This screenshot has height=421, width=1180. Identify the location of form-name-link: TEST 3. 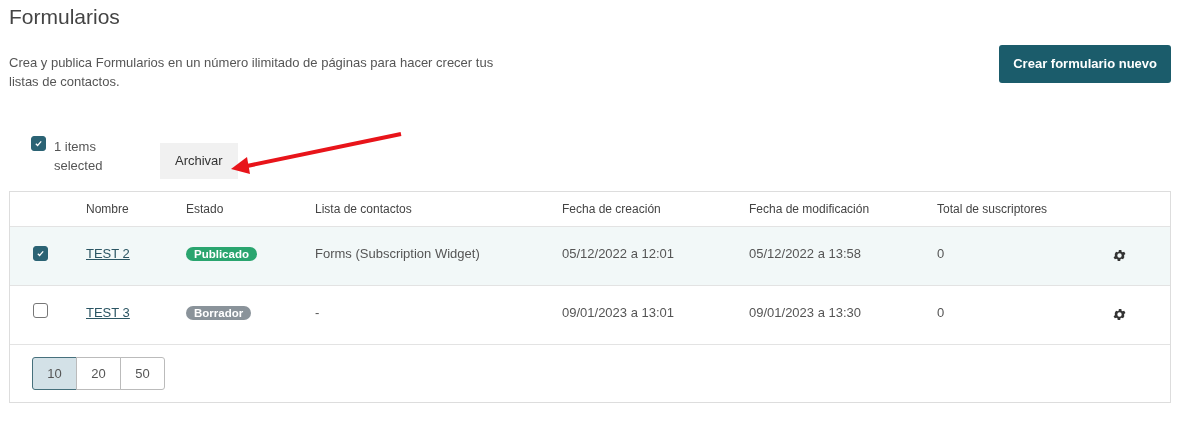
(108, 313).